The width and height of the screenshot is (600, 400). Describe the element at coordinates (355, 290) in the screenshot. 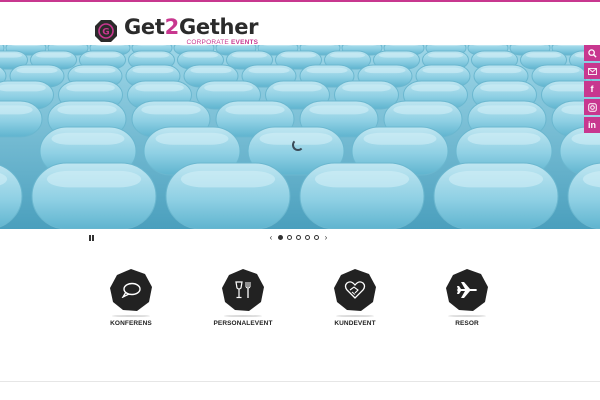

I see `handshake-heart-icon` at that location.